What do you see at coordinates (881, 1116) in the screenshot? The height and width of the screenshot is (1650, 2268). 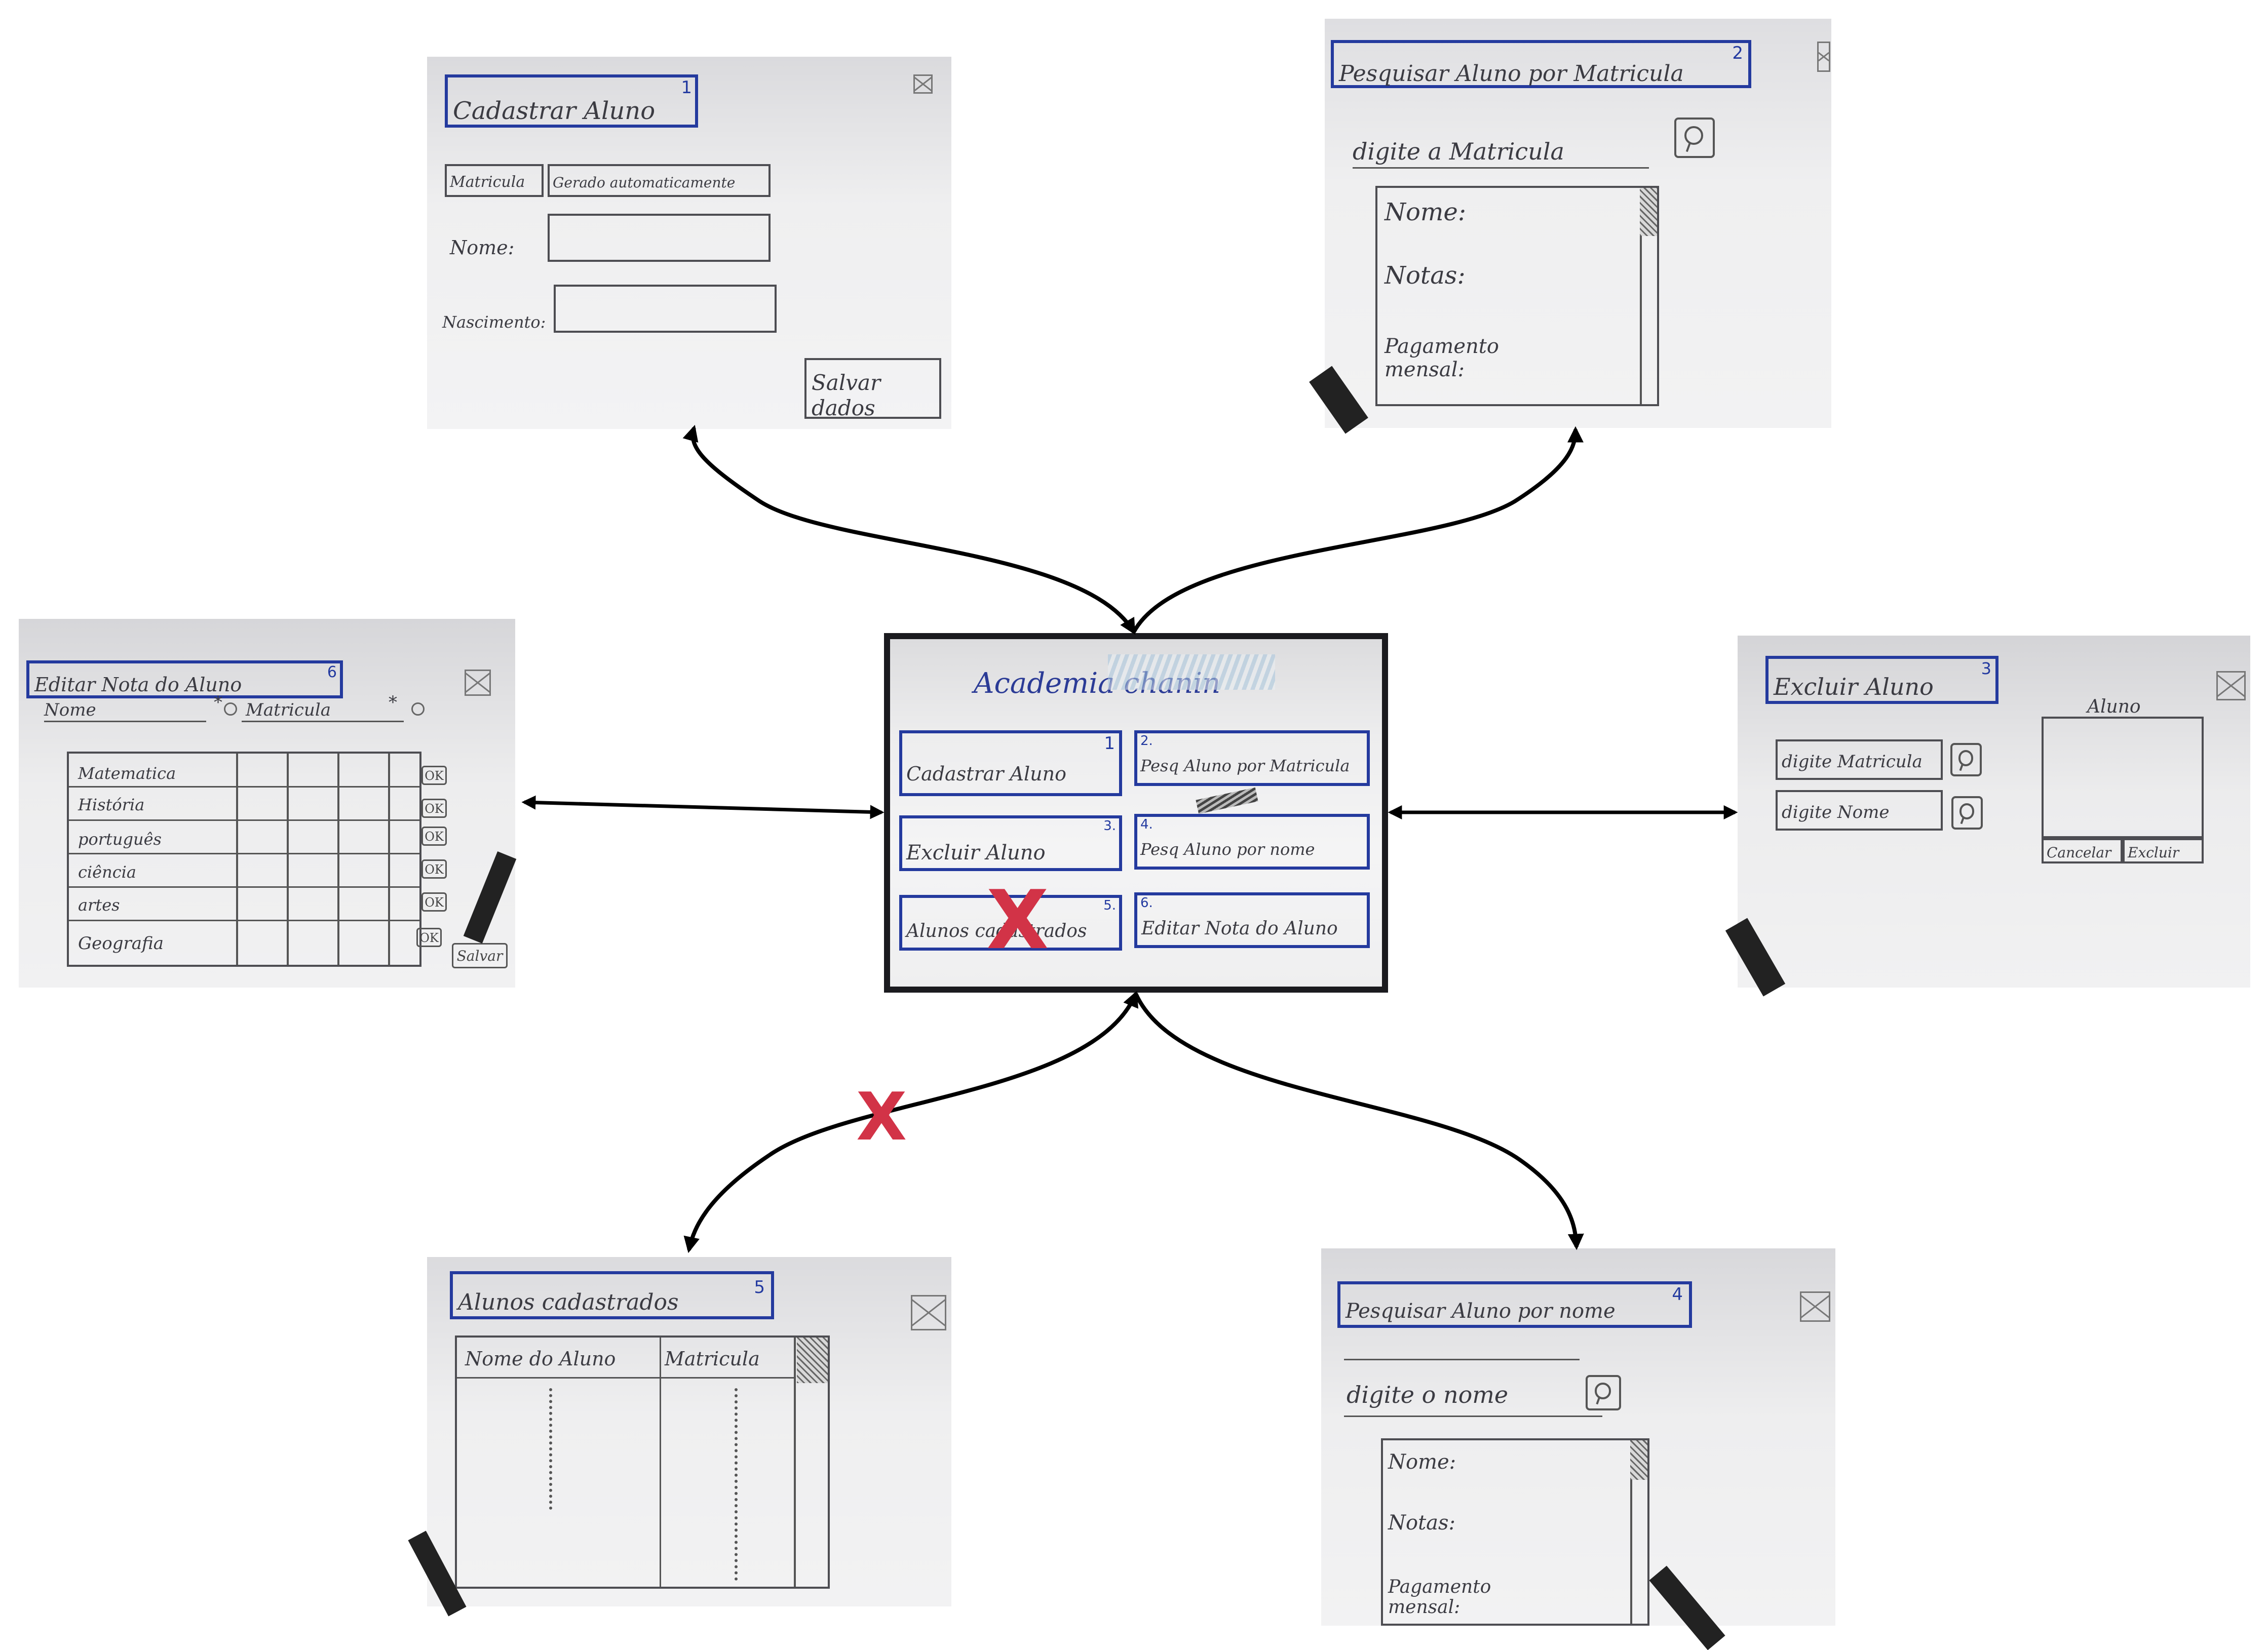 I see `flow-x-mark: X` at bounding box center [881, 1116].